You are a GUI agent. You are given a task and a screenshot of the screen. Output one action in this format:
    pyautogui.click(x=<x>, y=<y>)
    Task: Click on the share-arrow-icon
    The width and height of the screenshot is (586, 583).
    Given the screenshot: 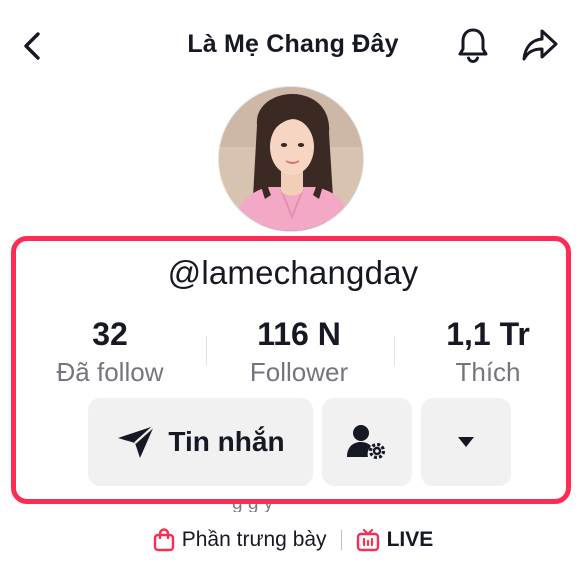 What is the action you would take?
    pyautogui.click(x=540, y=45)
    